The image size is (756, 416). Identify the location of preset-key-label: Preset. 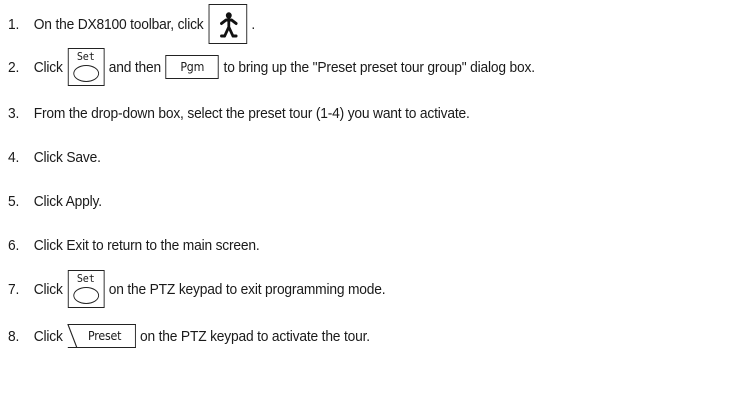
(104, 336).